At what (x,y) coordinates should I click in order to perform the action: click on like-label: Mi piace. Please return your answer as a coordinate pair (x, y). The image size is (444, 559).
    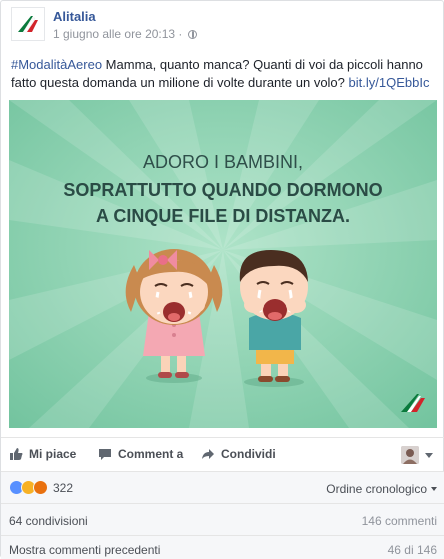
    Looking at the image, I should click on (53, 454).